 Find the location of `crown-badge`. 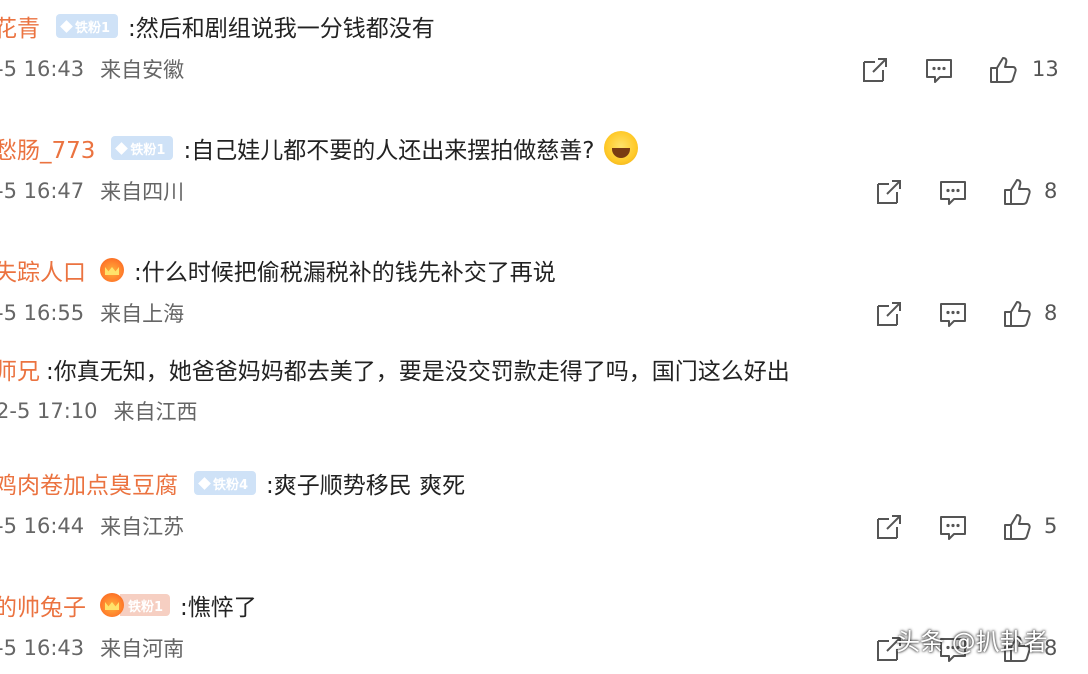

crown-badge is located at coordinates (112, 270).